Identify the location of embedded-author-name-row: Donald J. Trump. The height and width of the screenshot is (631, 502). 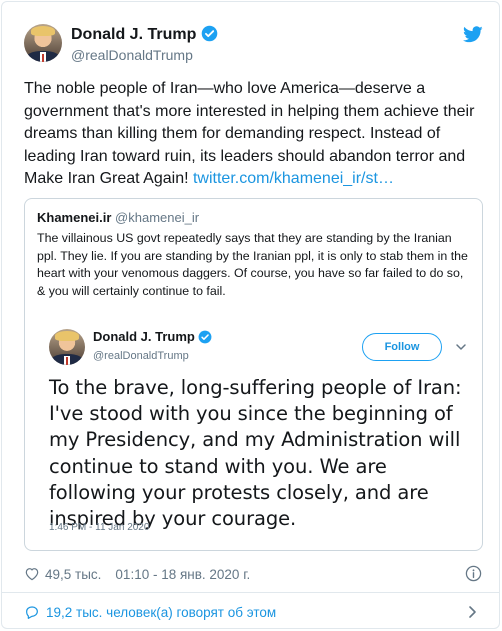
(152, 336).